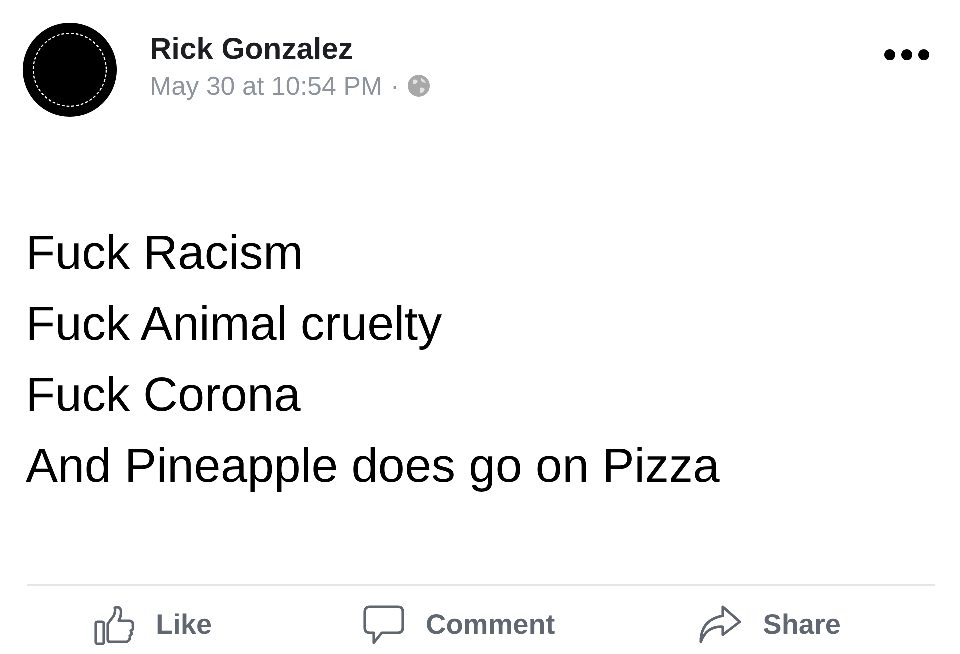 The height and width of the screenshot is (654, 960). I want to click on author-name: Rick Gonzalez, so click(517, 49).